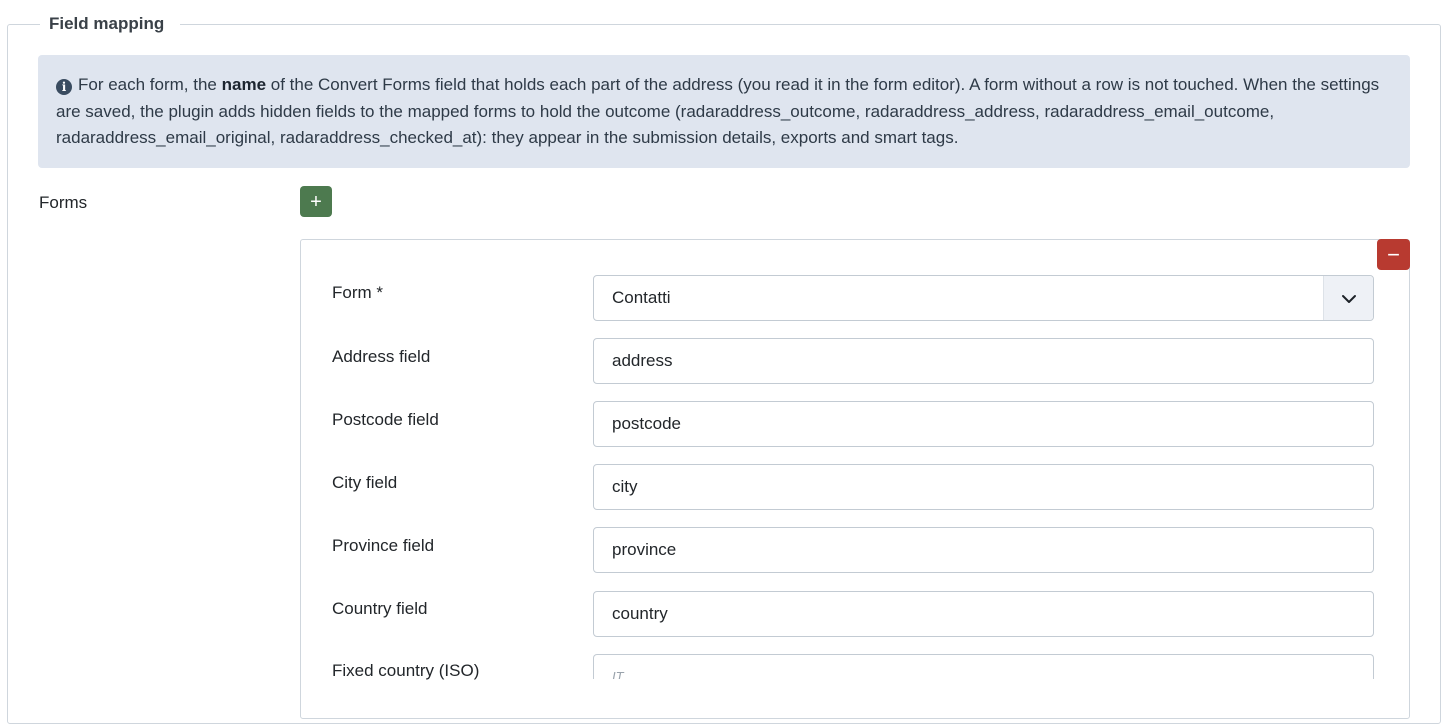 This screenshot has width=1450, height=724. I want to click on form-select-value: Contatti, so click(641, 297).